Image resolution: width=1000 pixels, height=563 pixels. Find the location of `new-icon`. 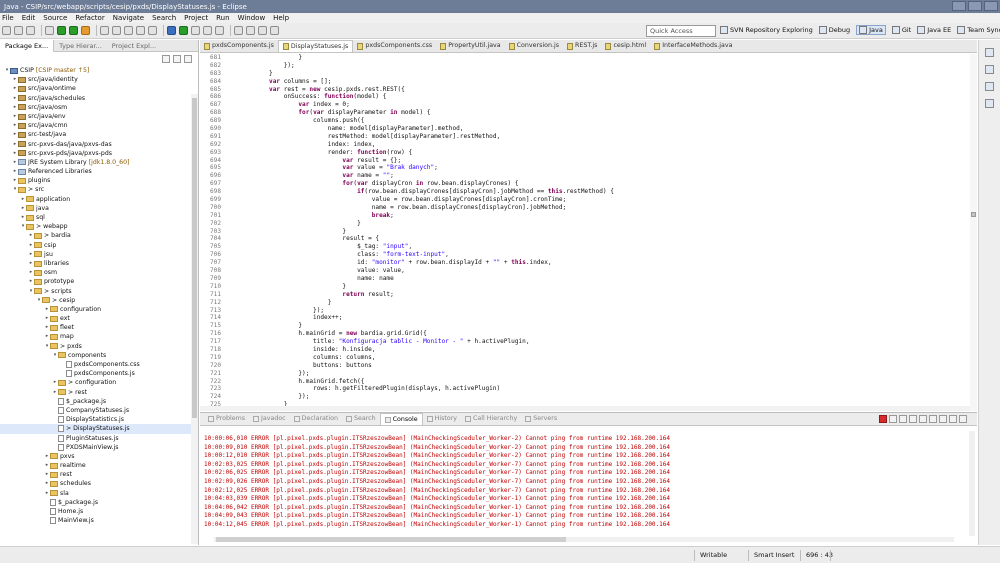

new-icon is located at coordinates (6, 30).